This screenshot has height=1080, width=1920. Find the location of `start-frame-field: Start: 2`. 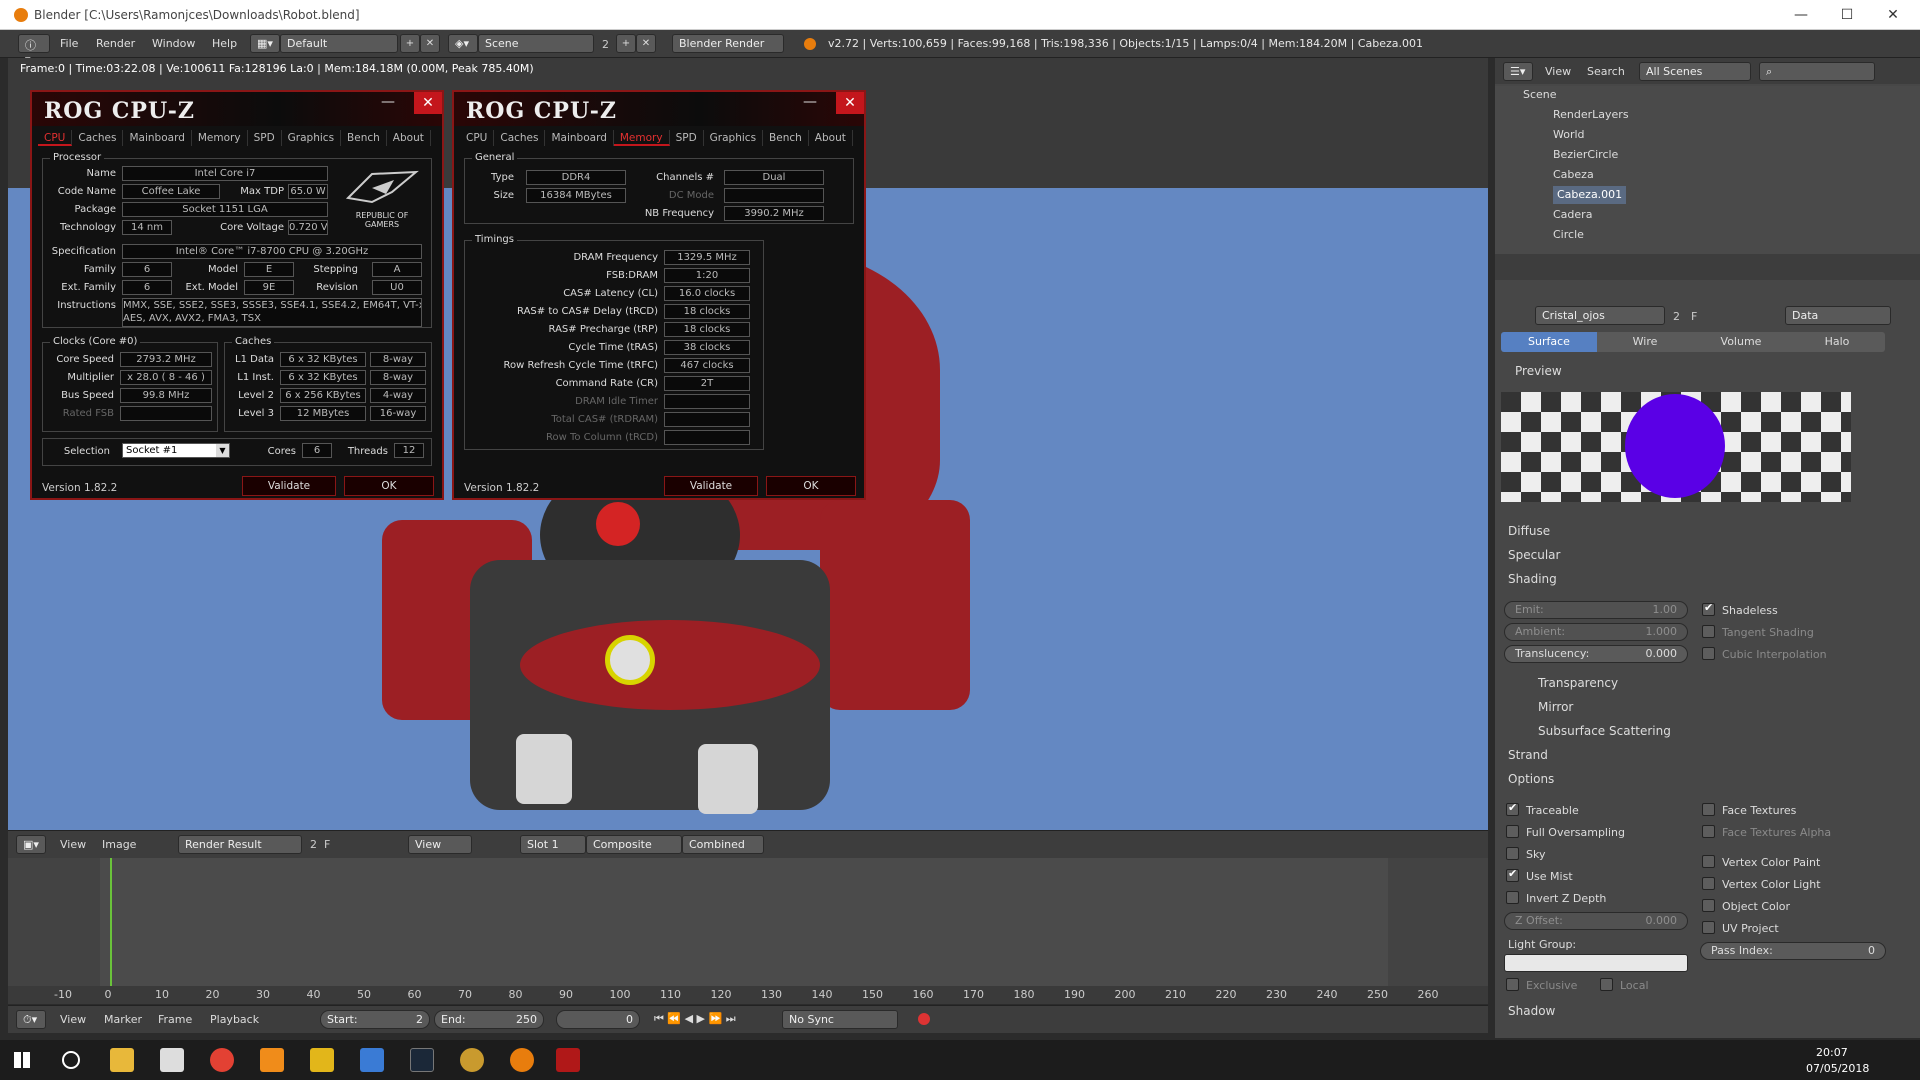

start-frame-field: Start: 2 is located at coordinates (375, 1019).